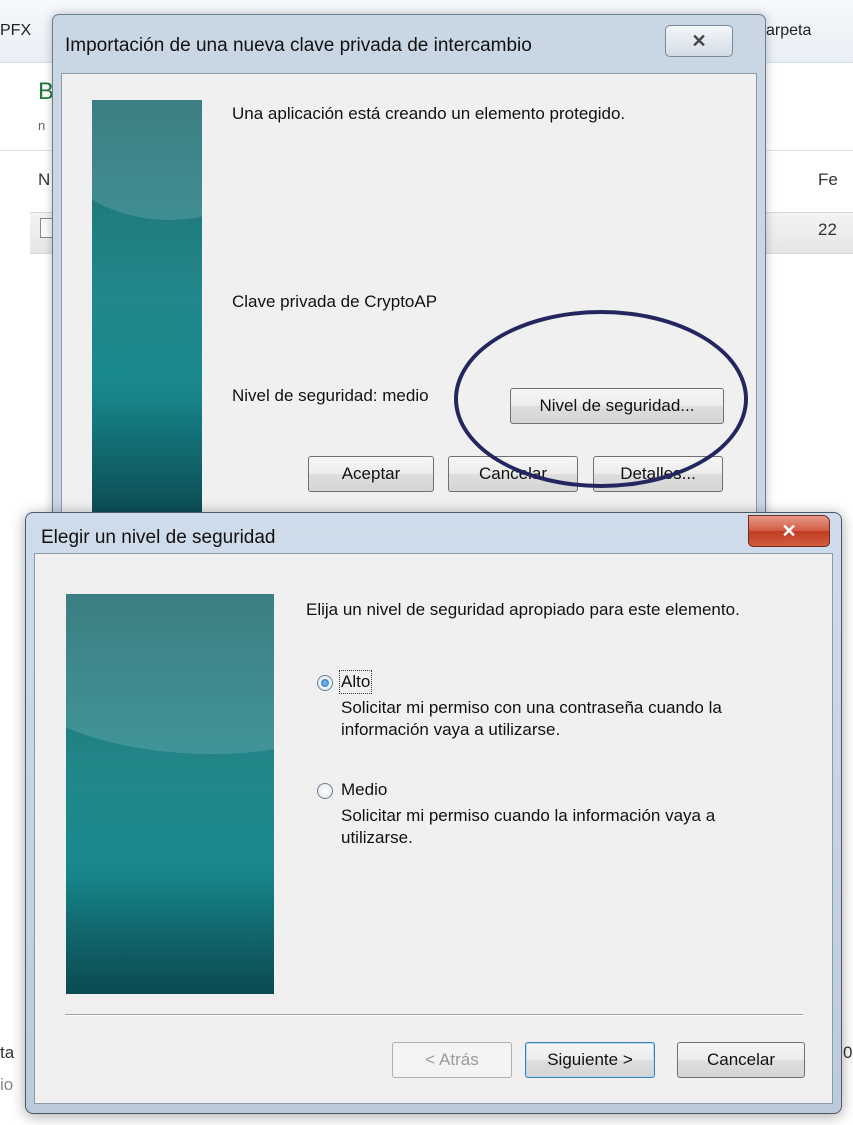 Image resolution: width=853 pixels, height=1125 pixels. Describe the element at coordinates (355, 682) in the screenshot. I see `radio-alto-label: Alto` at that location.